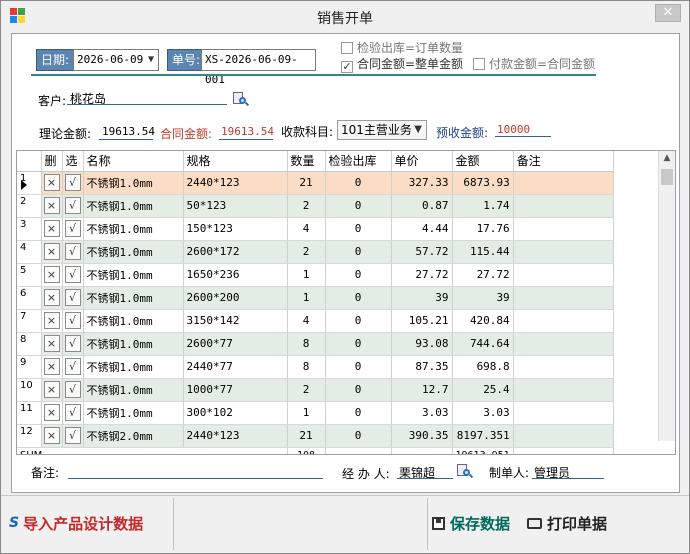 This screenshot has width=690, height=554. I want to click on vertical-scrollbar: ▲, so click(666, 296).